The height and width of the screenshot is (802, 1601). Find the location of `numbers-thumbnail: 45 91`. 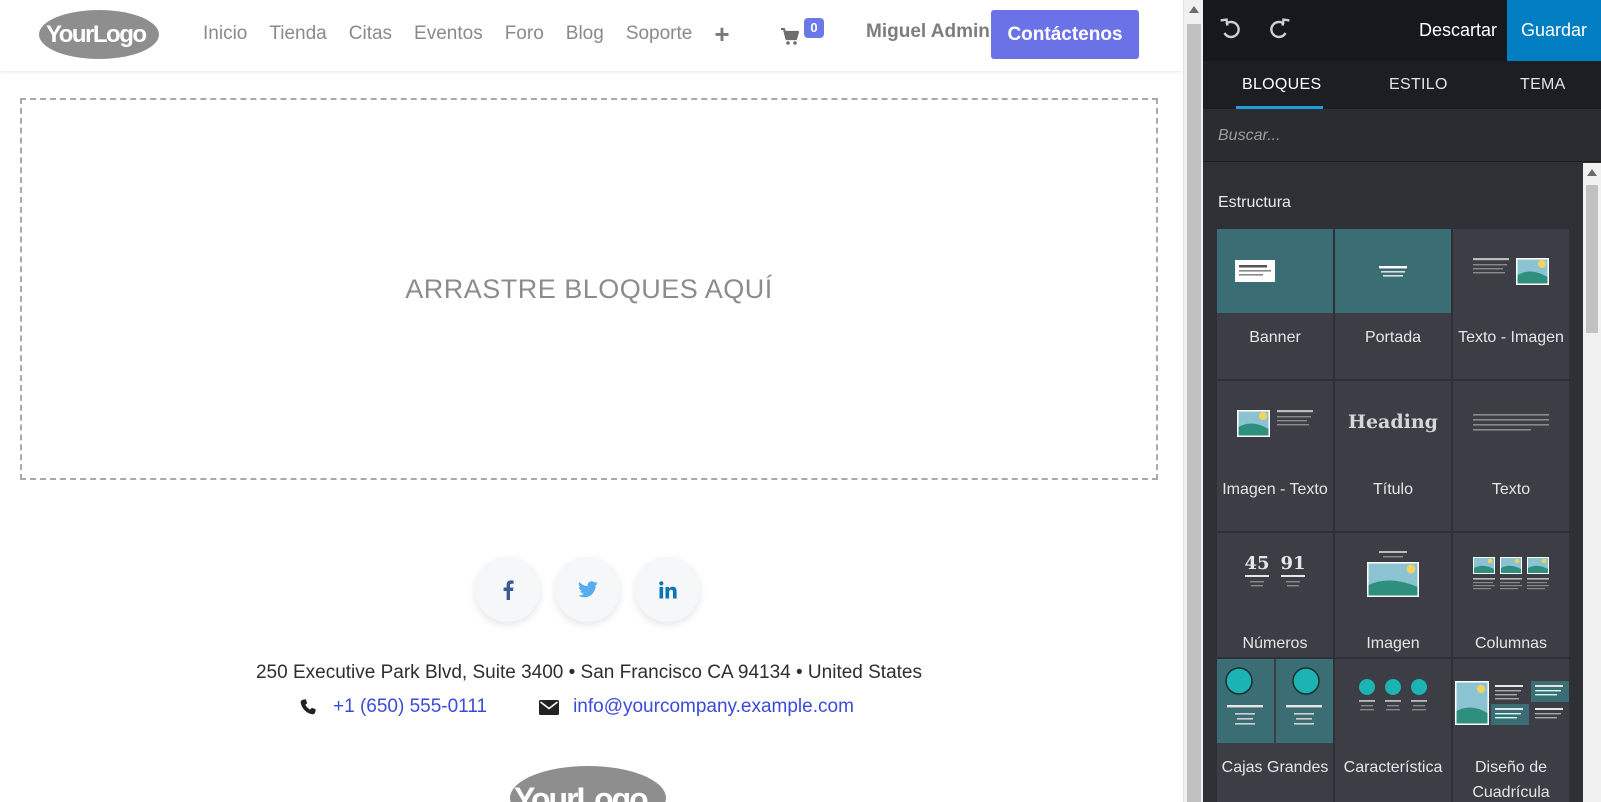

numbers-thumbnail: 45 91 is located at coordinates (1275, 570).